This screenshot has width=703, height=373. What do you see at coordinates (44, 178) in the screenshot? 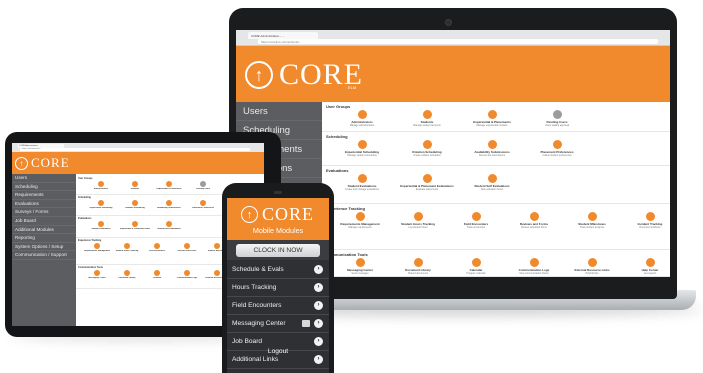
I see `tablet-sidebar-item: Users` at bounding box center [44, 178].